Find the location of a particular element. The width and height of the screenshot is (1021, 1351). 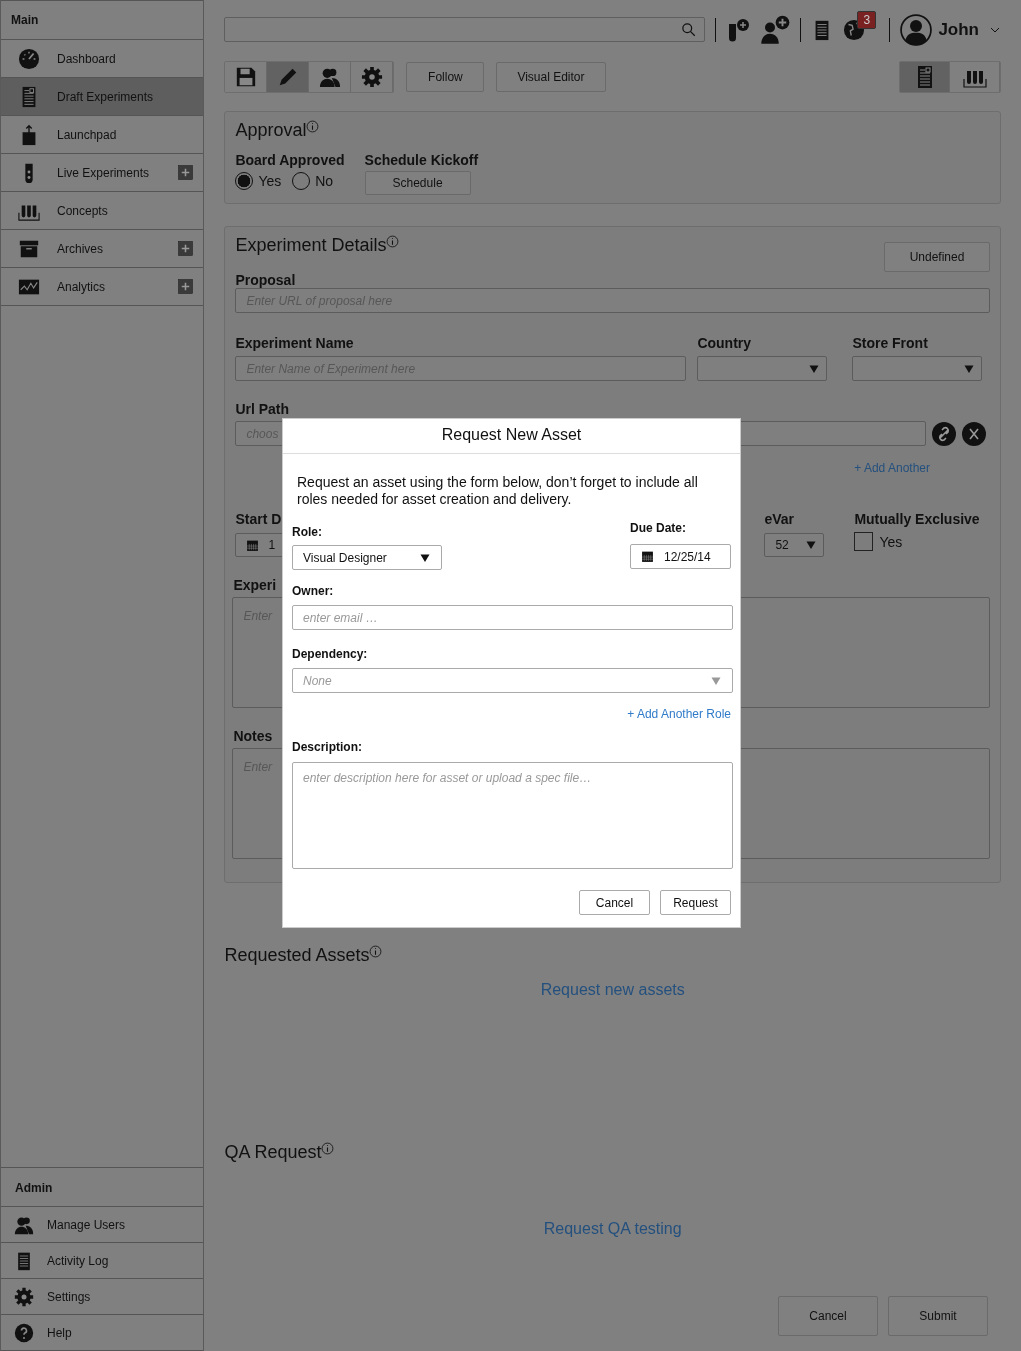

field-label: Board Approved is located at coordinates (290, 160).